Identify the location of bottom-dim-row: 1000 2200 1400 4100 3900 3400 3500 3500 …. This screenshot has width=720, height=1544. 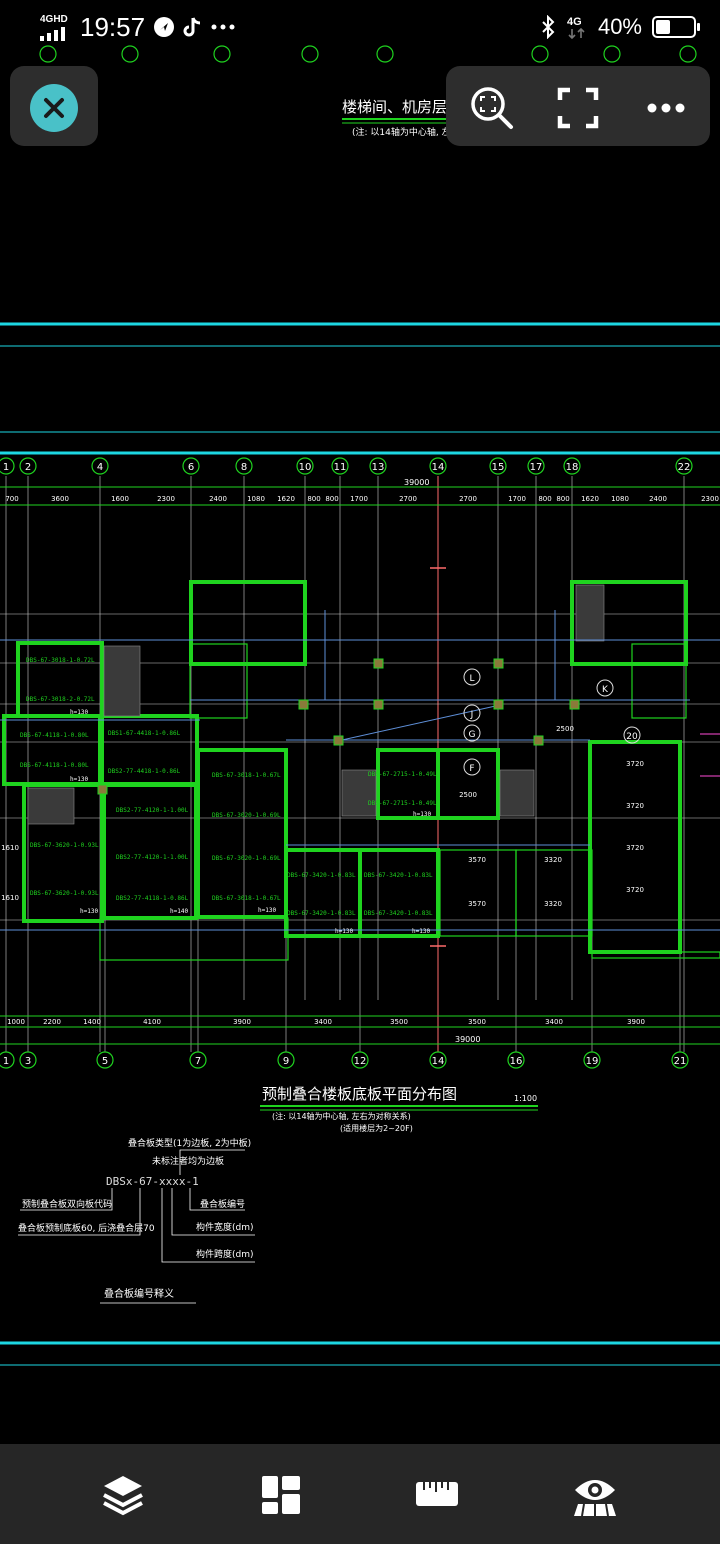
(326, 1022).